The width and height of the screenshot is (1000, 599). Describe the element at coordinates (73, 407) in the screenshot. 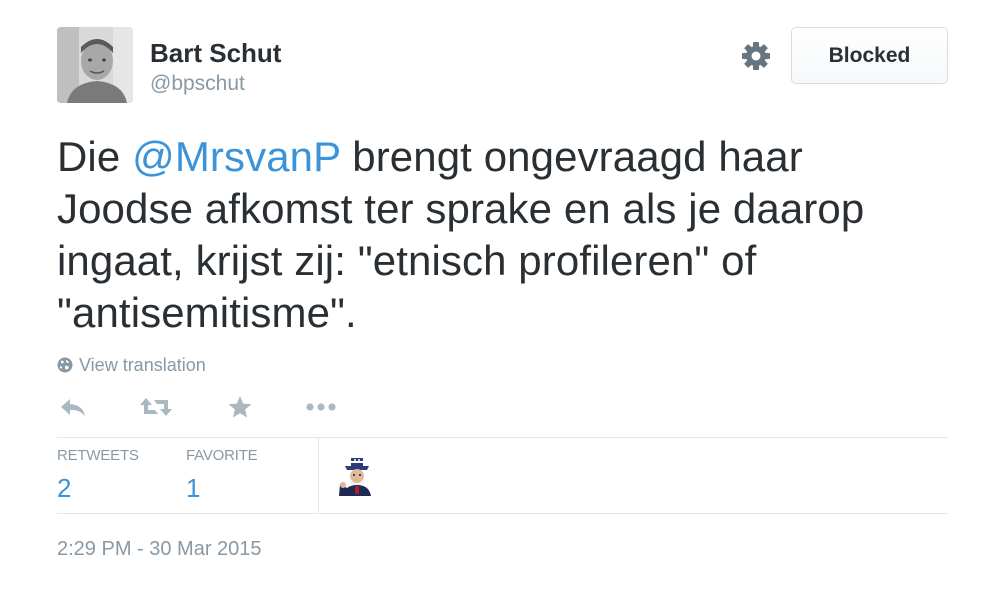

I see `reply-icon` at that location.